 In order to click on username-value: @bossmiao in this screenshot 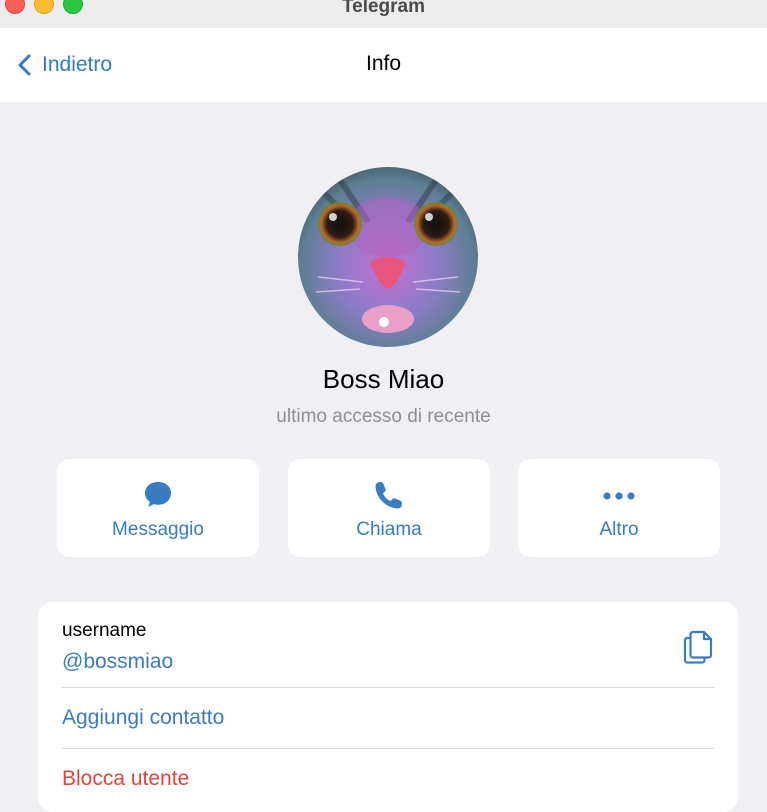, I will do `click(117, 662)`.